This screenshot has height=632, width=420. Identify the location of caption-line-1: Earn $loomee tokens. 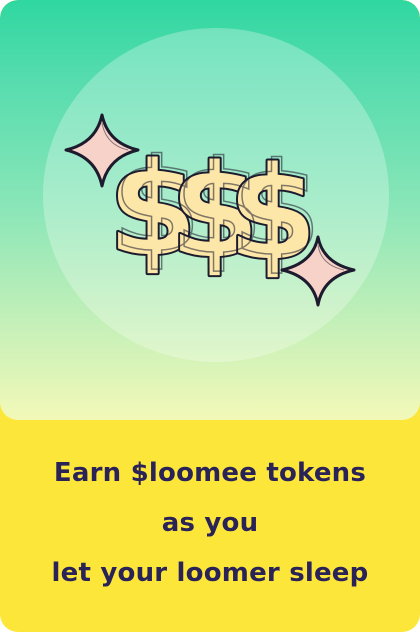
(210, 473).